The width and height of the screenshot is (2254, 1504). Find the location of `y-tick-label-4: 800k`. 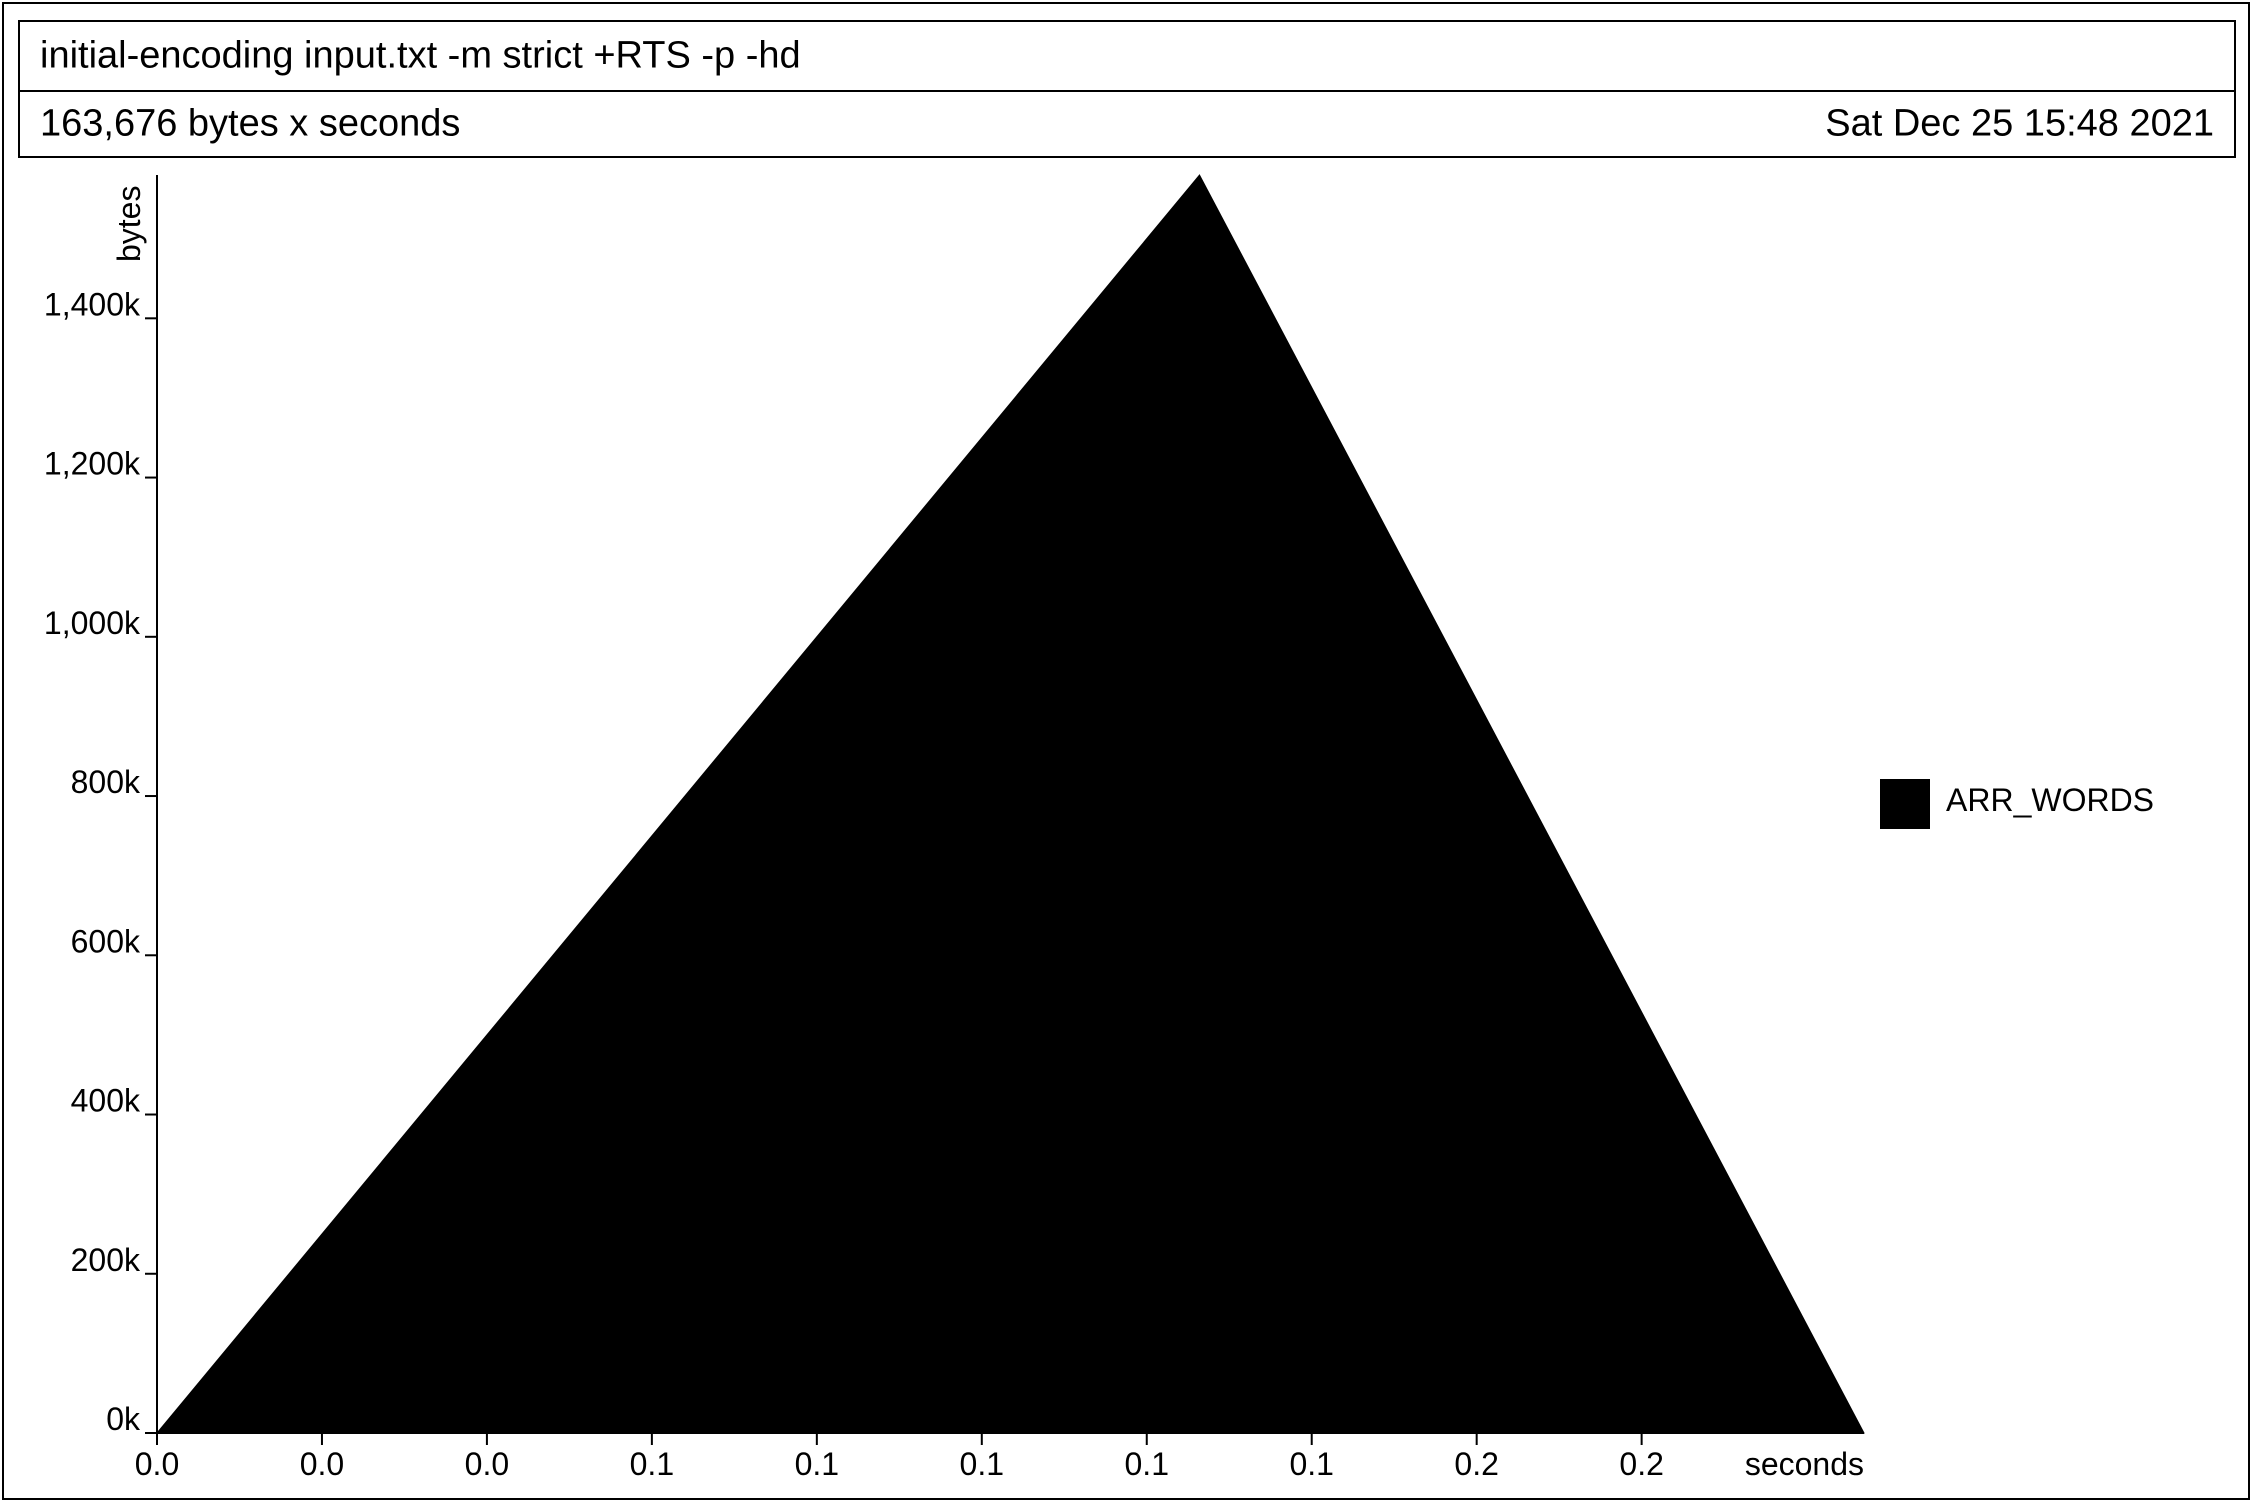

y-tick-label-4: 800k is located at coordinates (106, 782).